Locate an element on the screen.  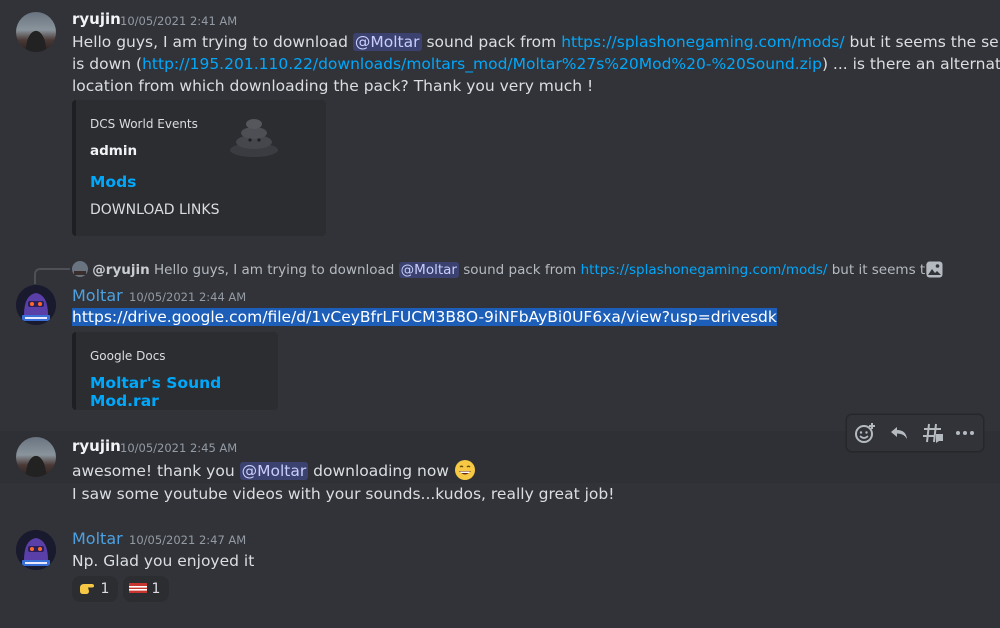
more-options-icon is located at coordinates (965, 433).